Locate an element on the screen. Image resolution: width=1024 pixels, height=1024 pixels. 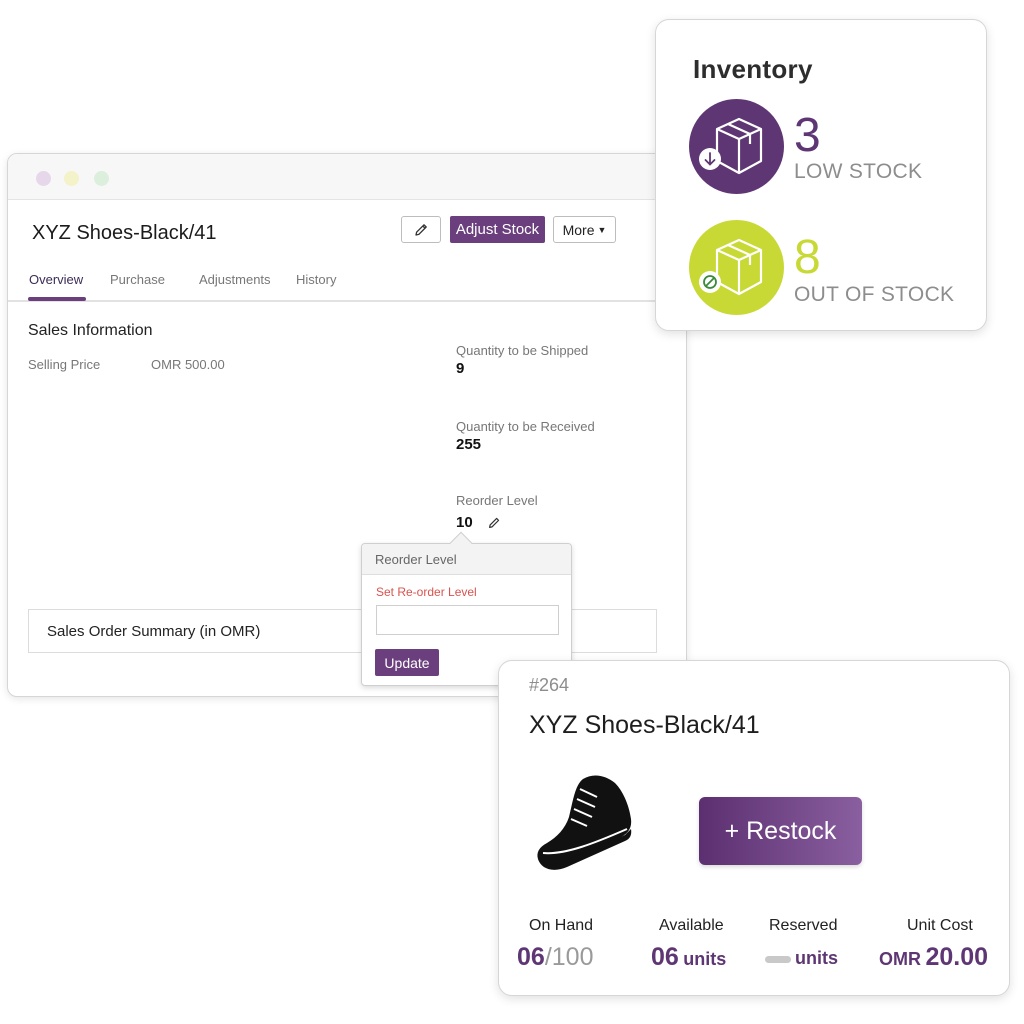
window-titlebar is located at coordinates (347, 177).